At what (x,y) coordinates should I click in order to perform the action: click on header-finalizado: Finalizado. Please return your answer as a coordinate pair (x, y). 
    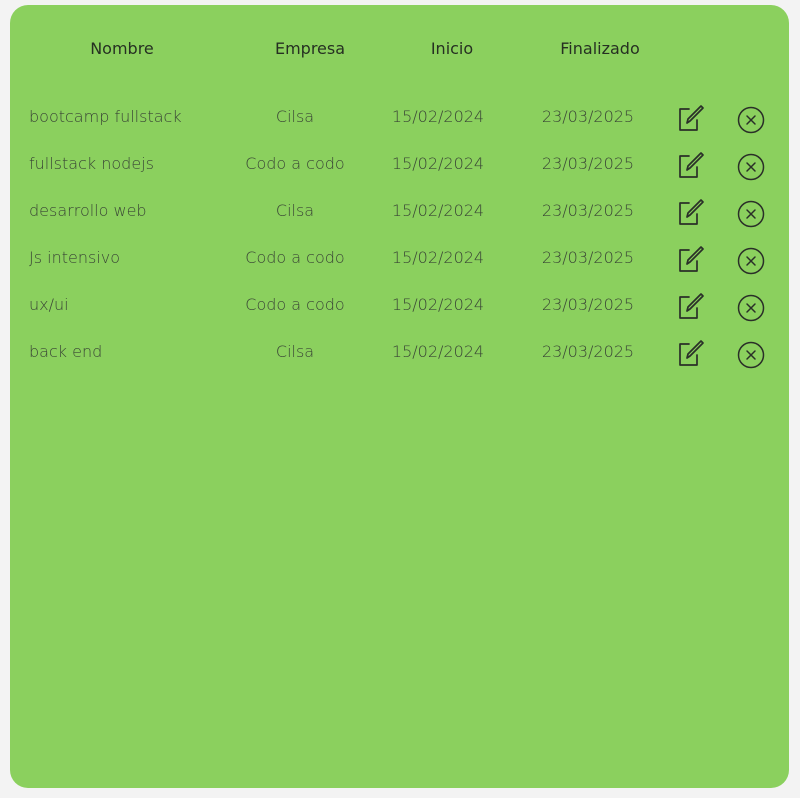
    Looking at the image, I should click on (600, 48).